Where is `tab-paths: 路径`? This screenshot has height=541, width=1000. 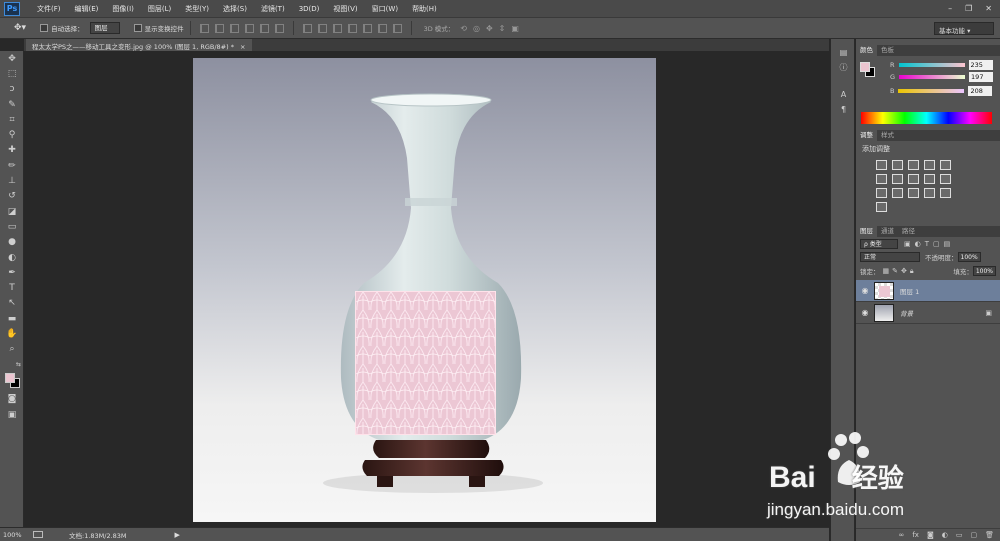 tab-paths: 路径 is located at coordinates (908, 231).